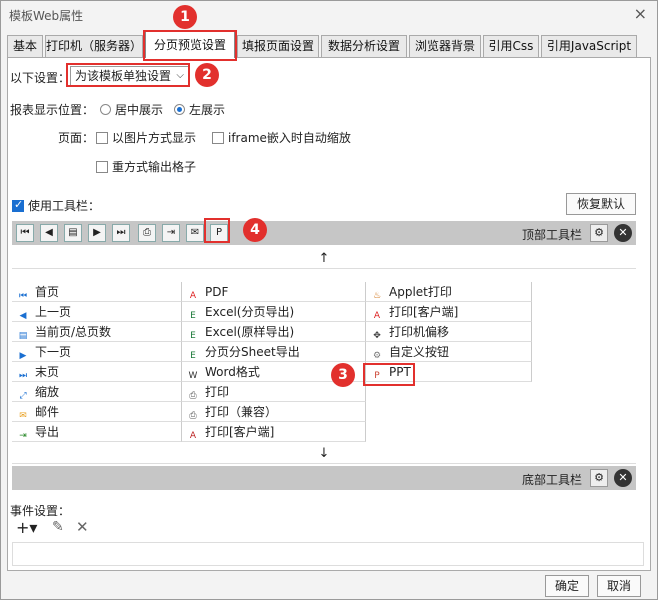 The height and width of the screenshot is (600, 658). Describe the element at coordinates (449, 292) in the screenshot. I see `grid-item-applet-print: ♨ Applet打印` at that location.